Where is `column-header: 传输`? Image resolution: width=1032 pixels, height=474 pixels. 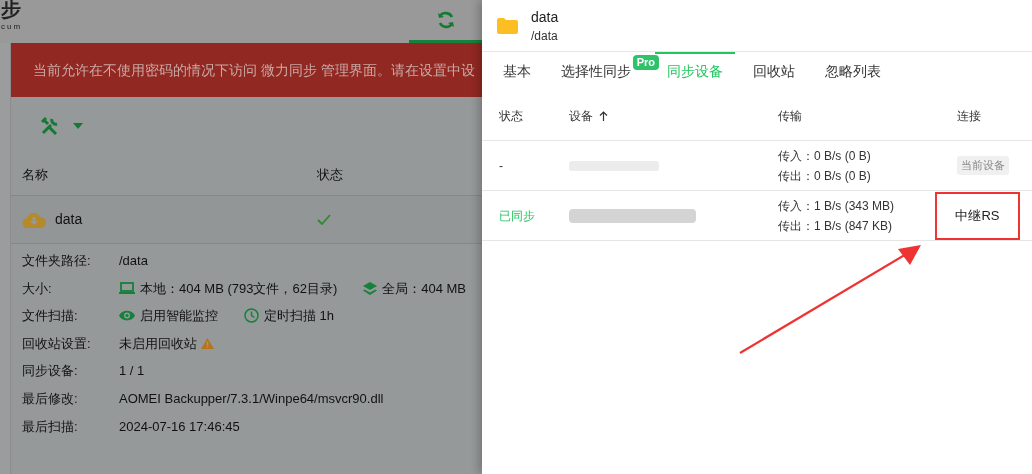
column-header: 传输 is located at coordinates (790, 116).